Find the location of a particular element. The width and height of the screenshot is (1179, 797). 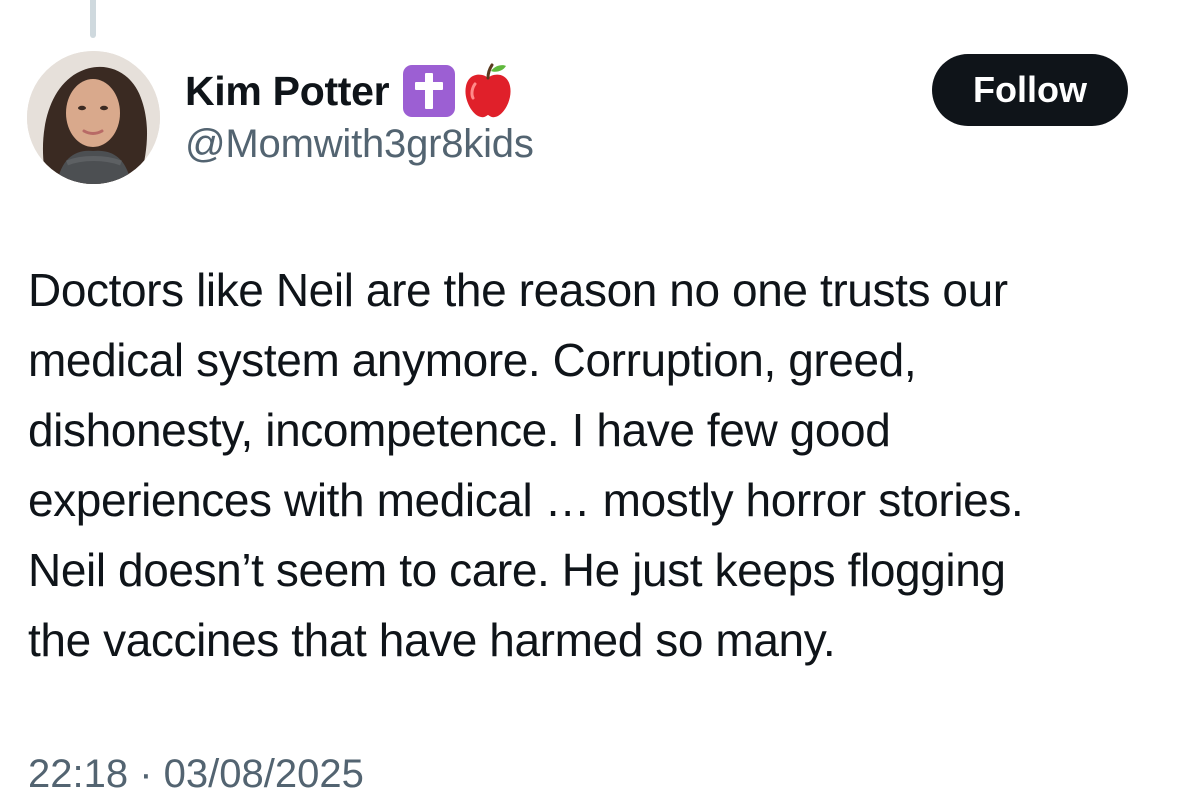

avatar-photo is located at coordinates (93, 117).